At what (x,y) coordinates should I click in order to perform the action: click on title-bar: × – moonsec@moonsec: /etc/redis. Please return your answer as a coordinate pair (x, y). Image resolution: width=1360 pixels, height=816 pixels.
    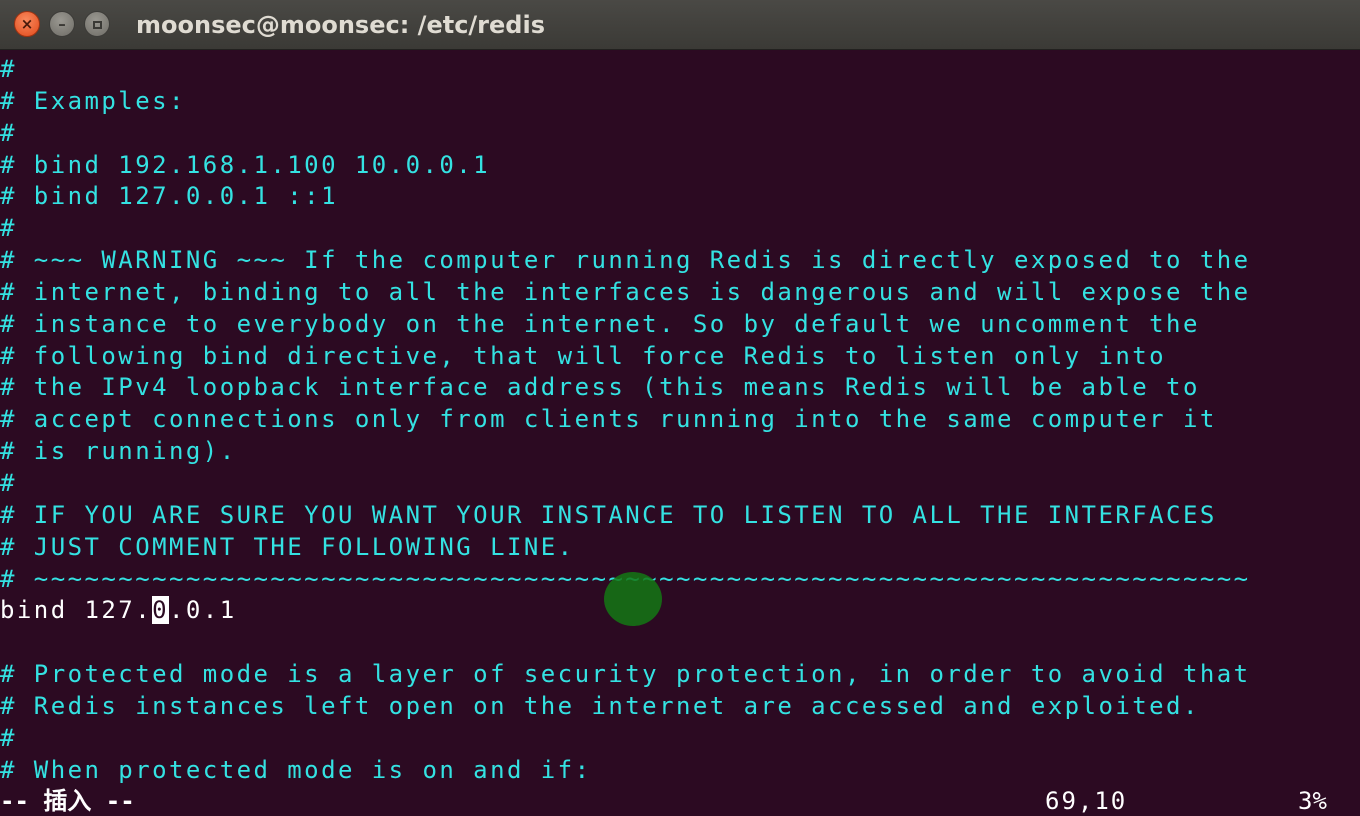
    Looking at the image, I should click on (680, 25).